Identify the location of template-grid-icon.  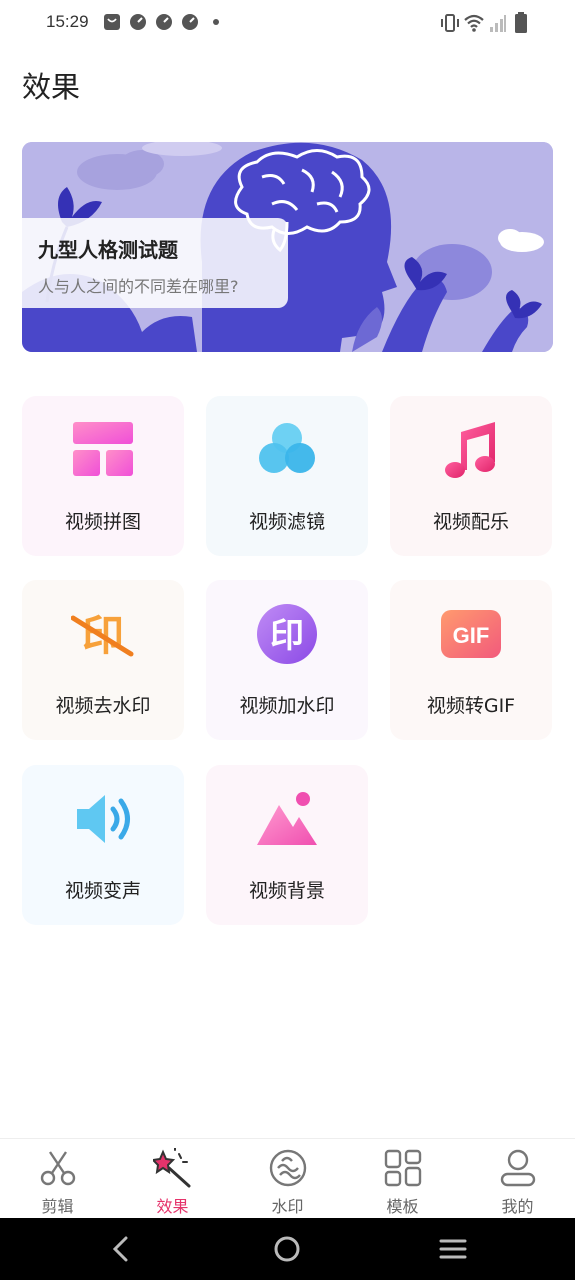
(403, 1168).